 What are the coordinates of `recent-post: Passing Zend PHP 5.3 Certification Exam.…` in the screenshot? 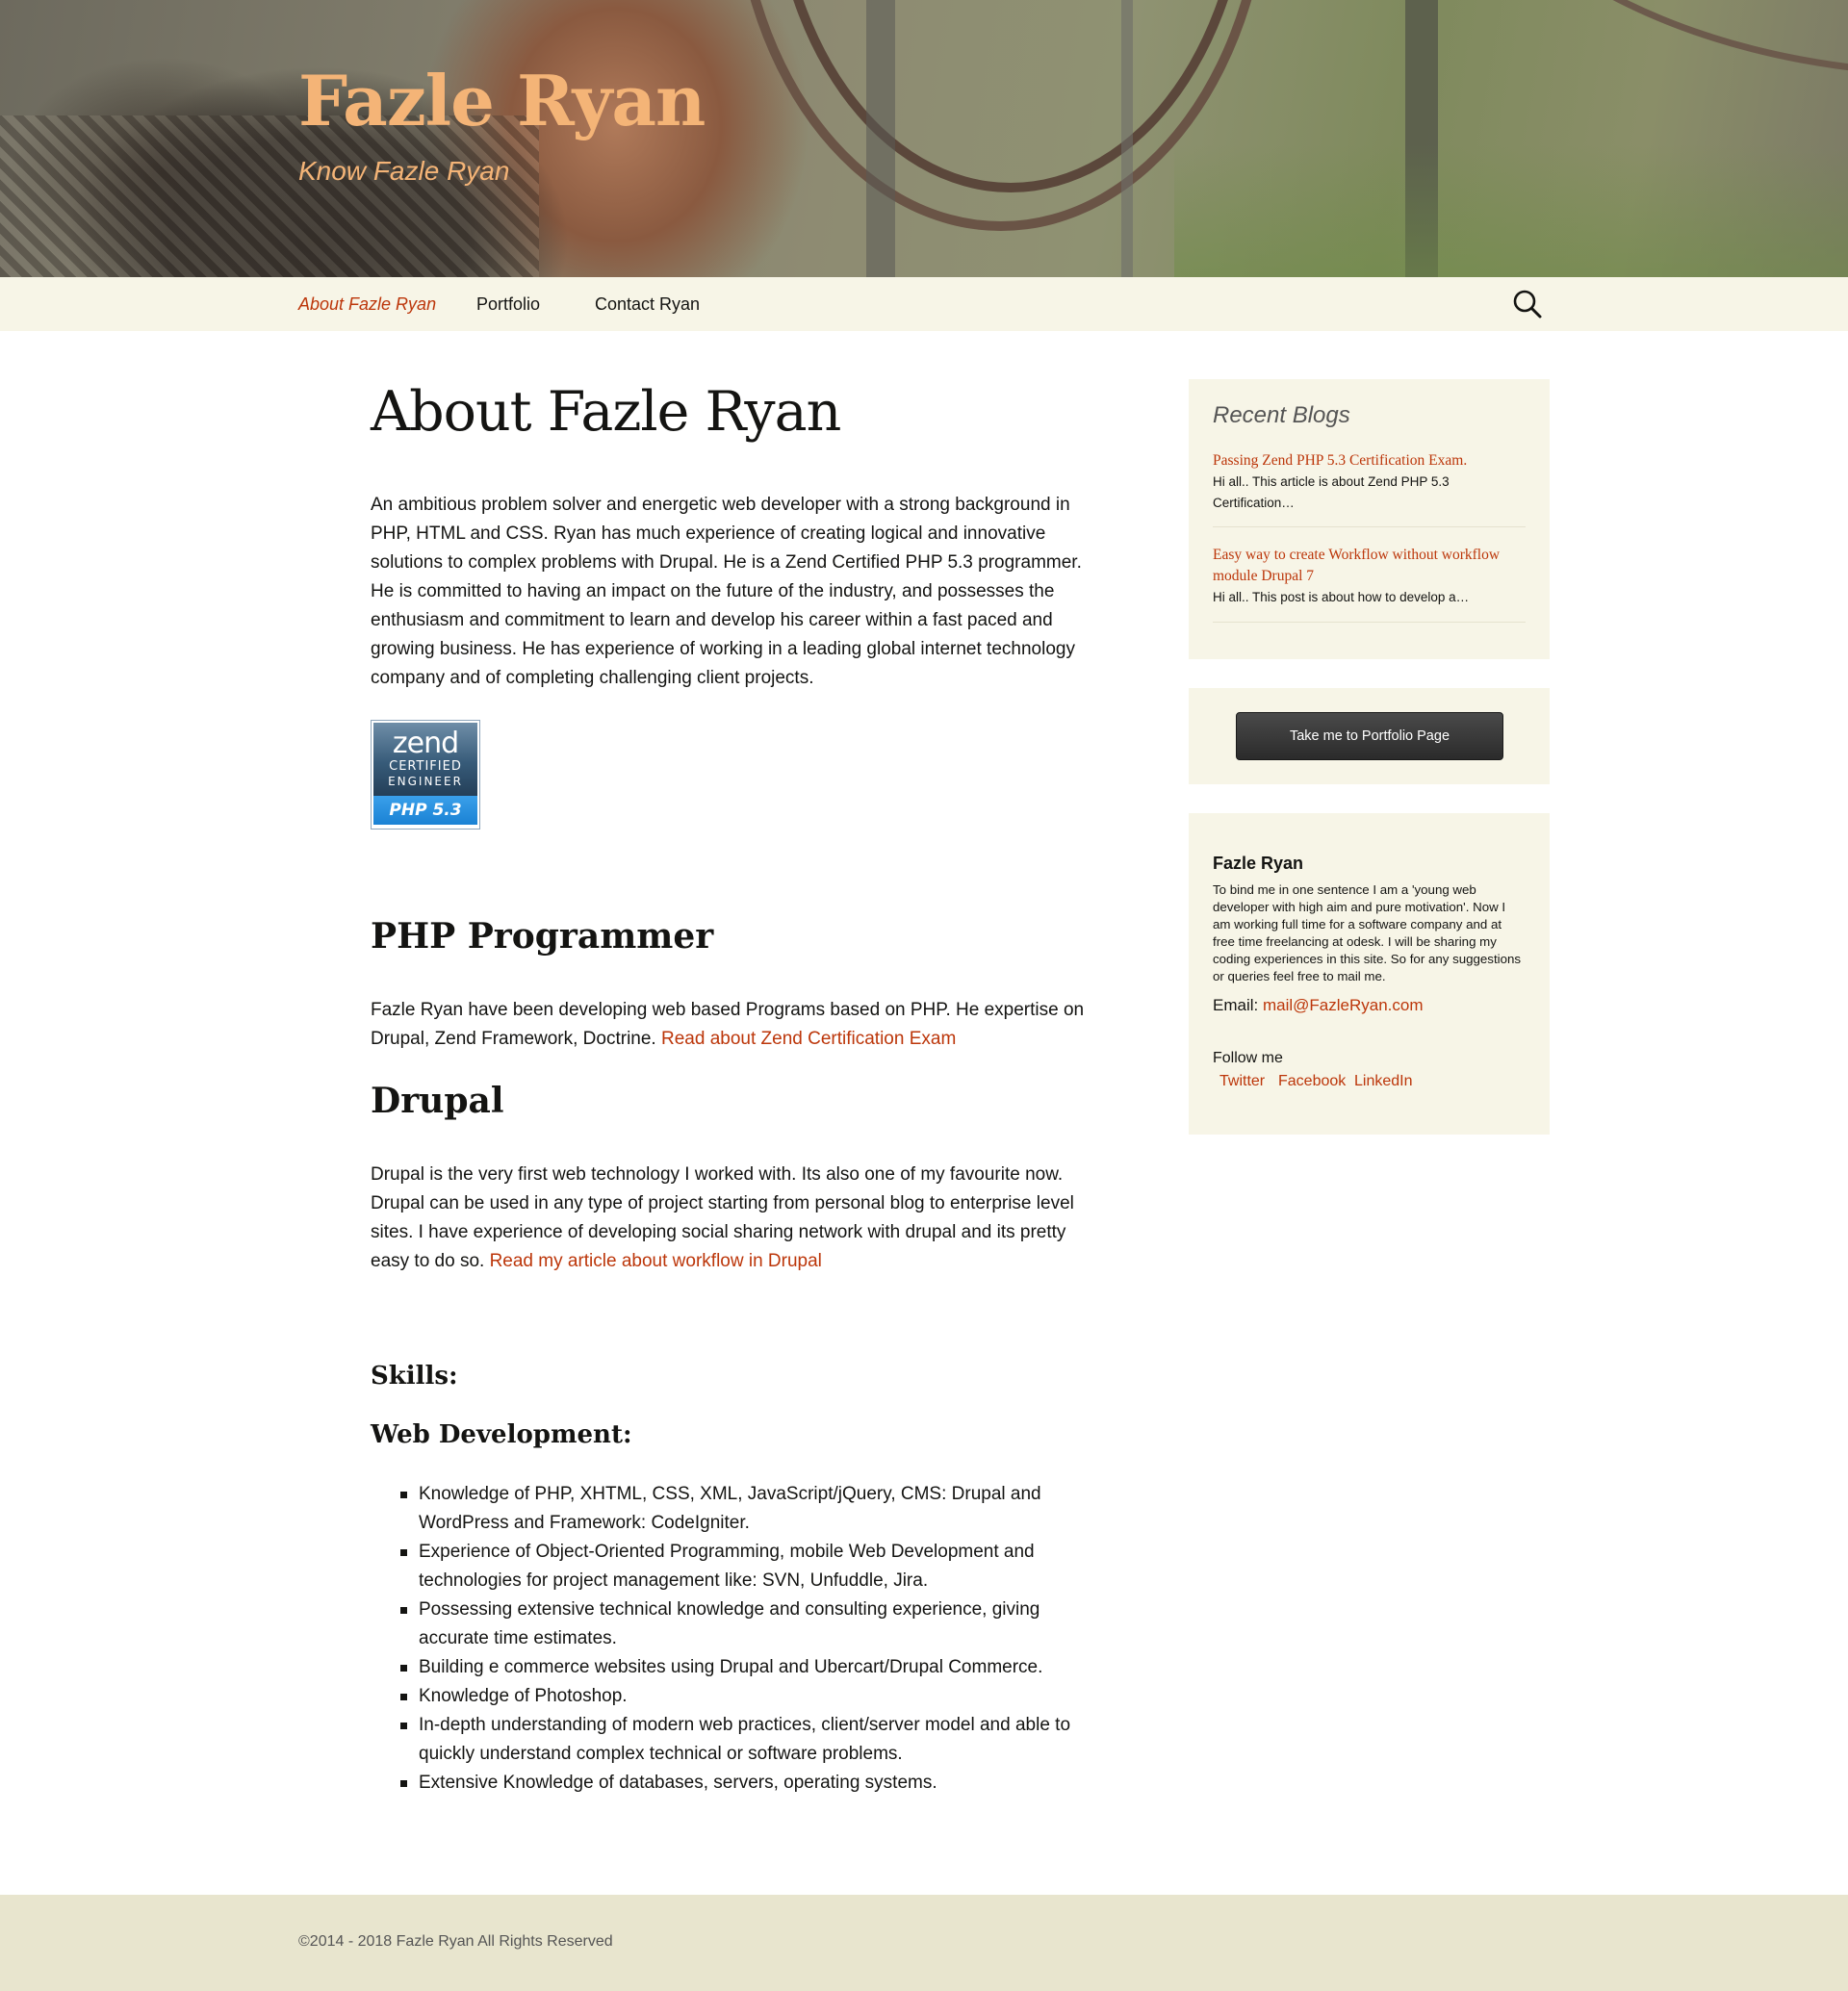 It's located at (1369, 482).